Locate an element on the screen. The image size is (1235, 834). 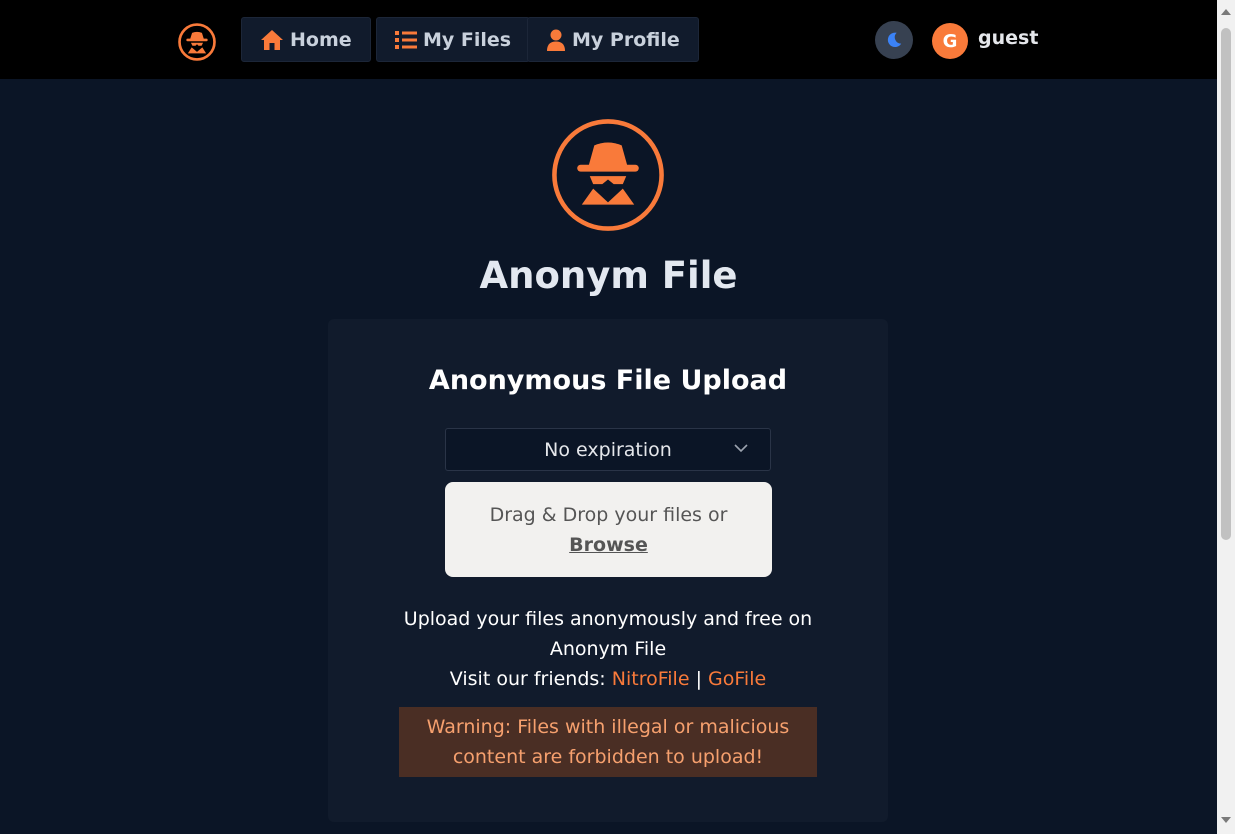
expiration-value: No expiration is located at coordinates (608, 449).